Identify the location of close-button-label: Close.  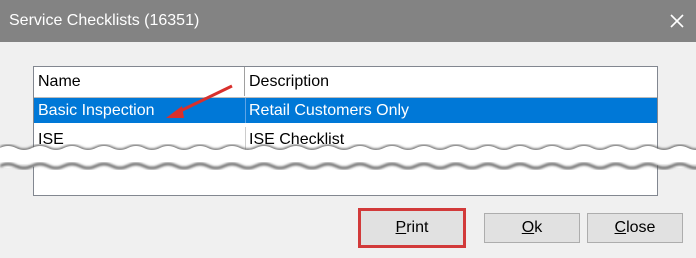
(635, 227).